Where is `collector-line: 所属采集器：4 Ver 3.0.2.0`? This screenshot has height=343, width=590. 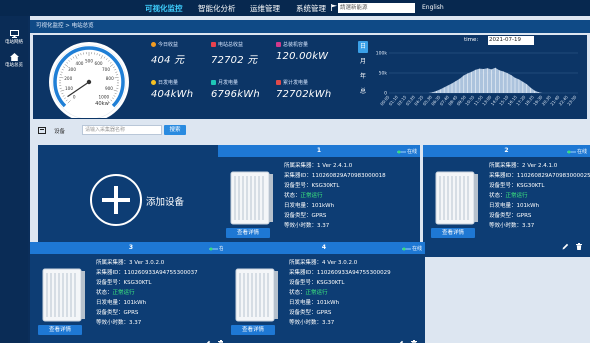 collector-line: 所属采集器：4 Ver 3.0.2.0 is located at coordinates (323, 263).